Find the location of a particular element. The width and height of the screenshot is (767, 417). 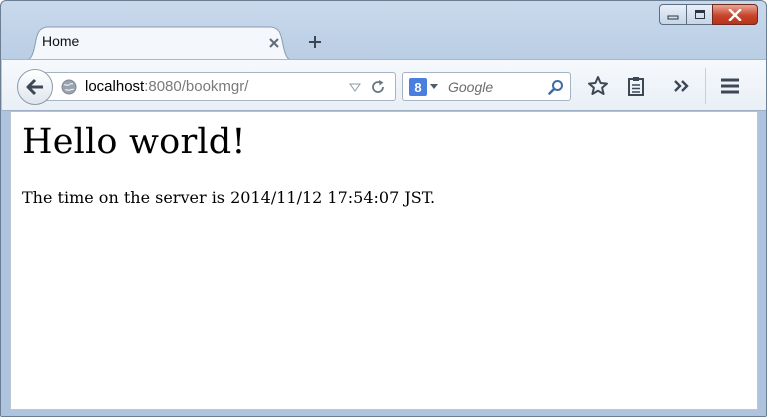

magnifier-icon is located at coordinates (556, 87).